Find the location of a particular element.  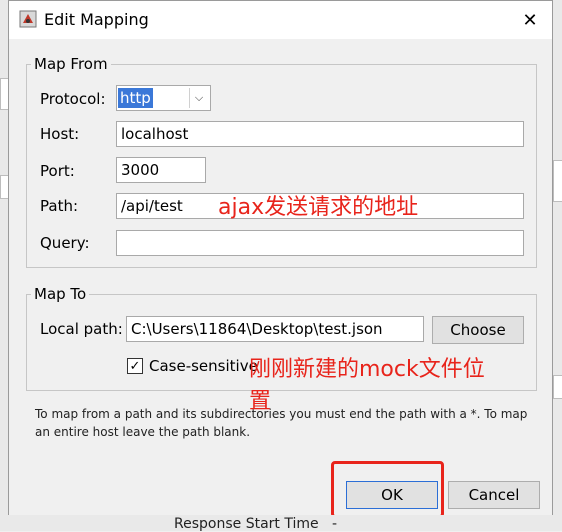

dialog-title: Edit Mapping is located at coordinates (96, 19).